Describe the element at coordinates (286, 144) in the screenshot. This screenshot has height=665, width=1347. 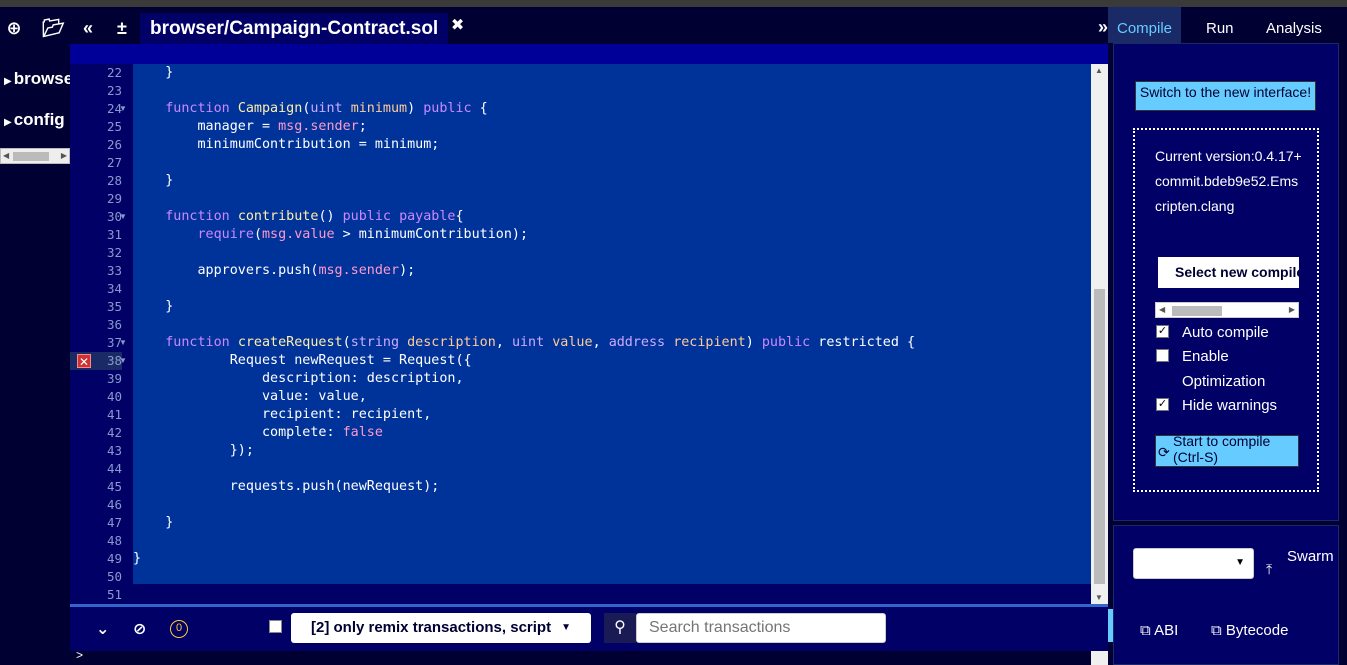
I see `code-line: minimumContribution = minimum;` at that location.